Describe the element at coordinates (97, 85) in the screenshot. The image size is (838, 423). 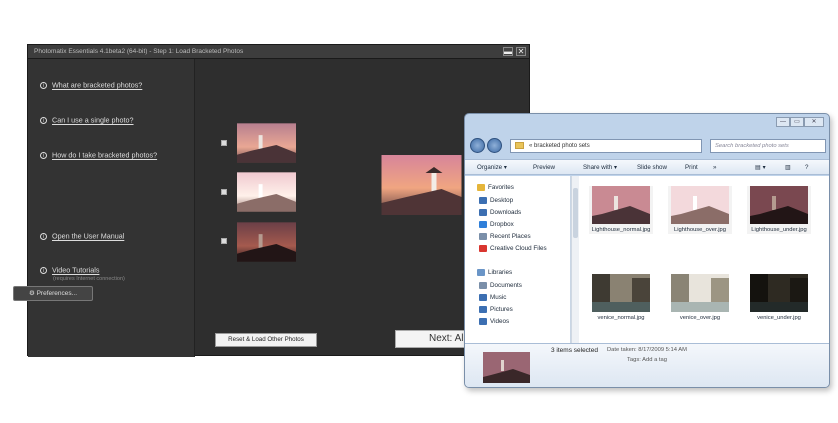
I see `help-link-label: What are bracketed photos?` at that location.